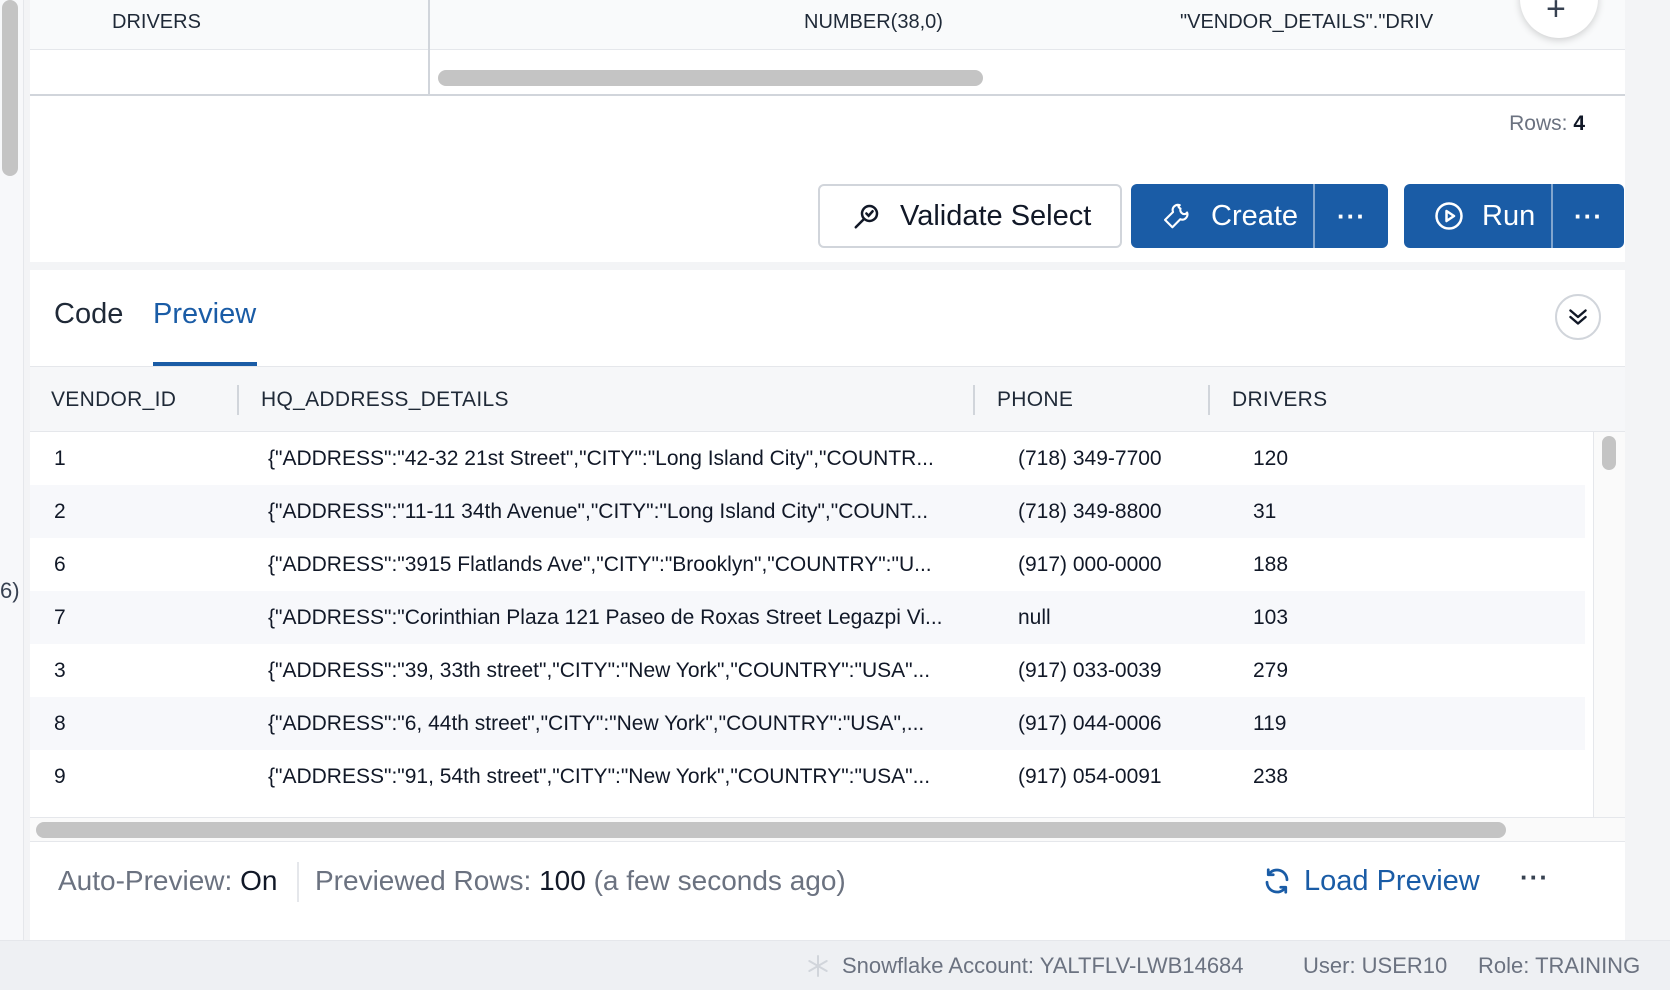 Image resolution: width=1670 pixels, height=990 pixels. I want to click on cell-drivers: 279, so click(1271, 670).